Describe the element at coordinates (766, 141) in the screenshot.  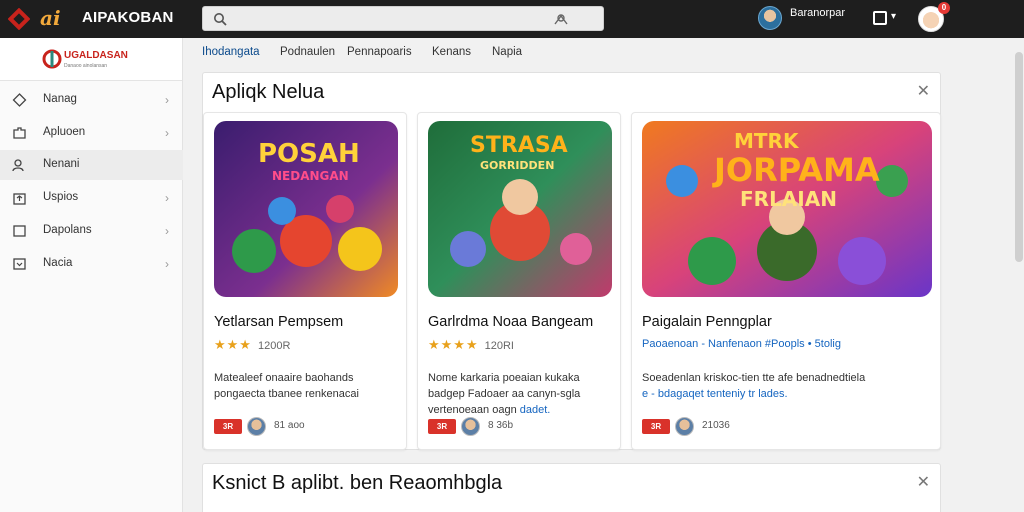
I see `banner-text: MTRK` at that location.